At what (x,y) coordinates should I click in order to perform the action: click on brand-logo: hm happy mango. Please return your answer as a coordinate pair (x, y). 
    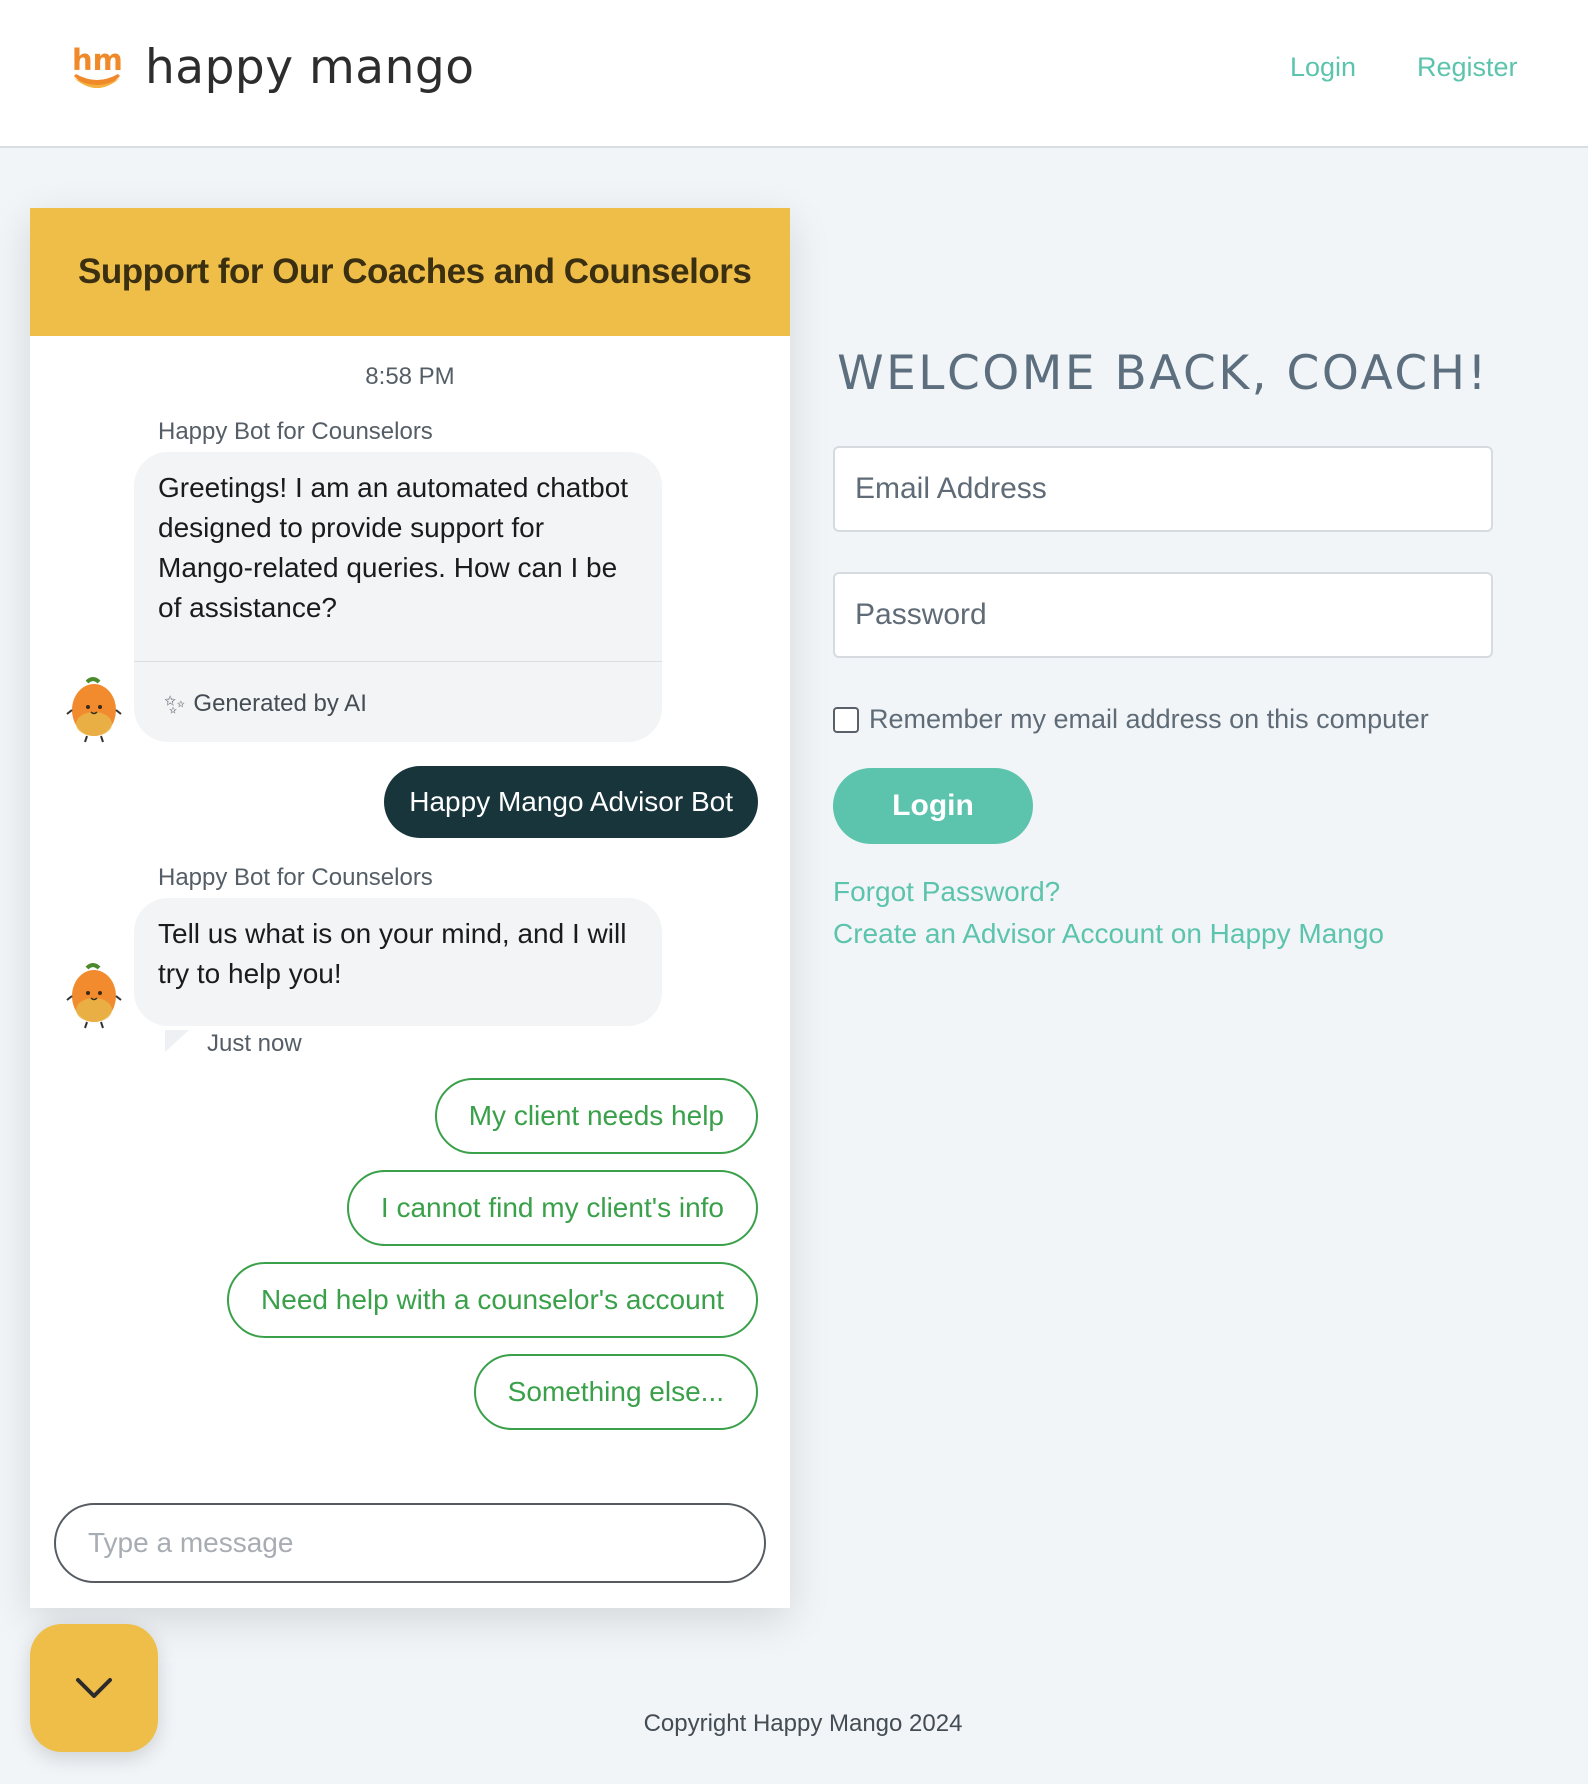
    Looking at the image, I should click on (273, 67).